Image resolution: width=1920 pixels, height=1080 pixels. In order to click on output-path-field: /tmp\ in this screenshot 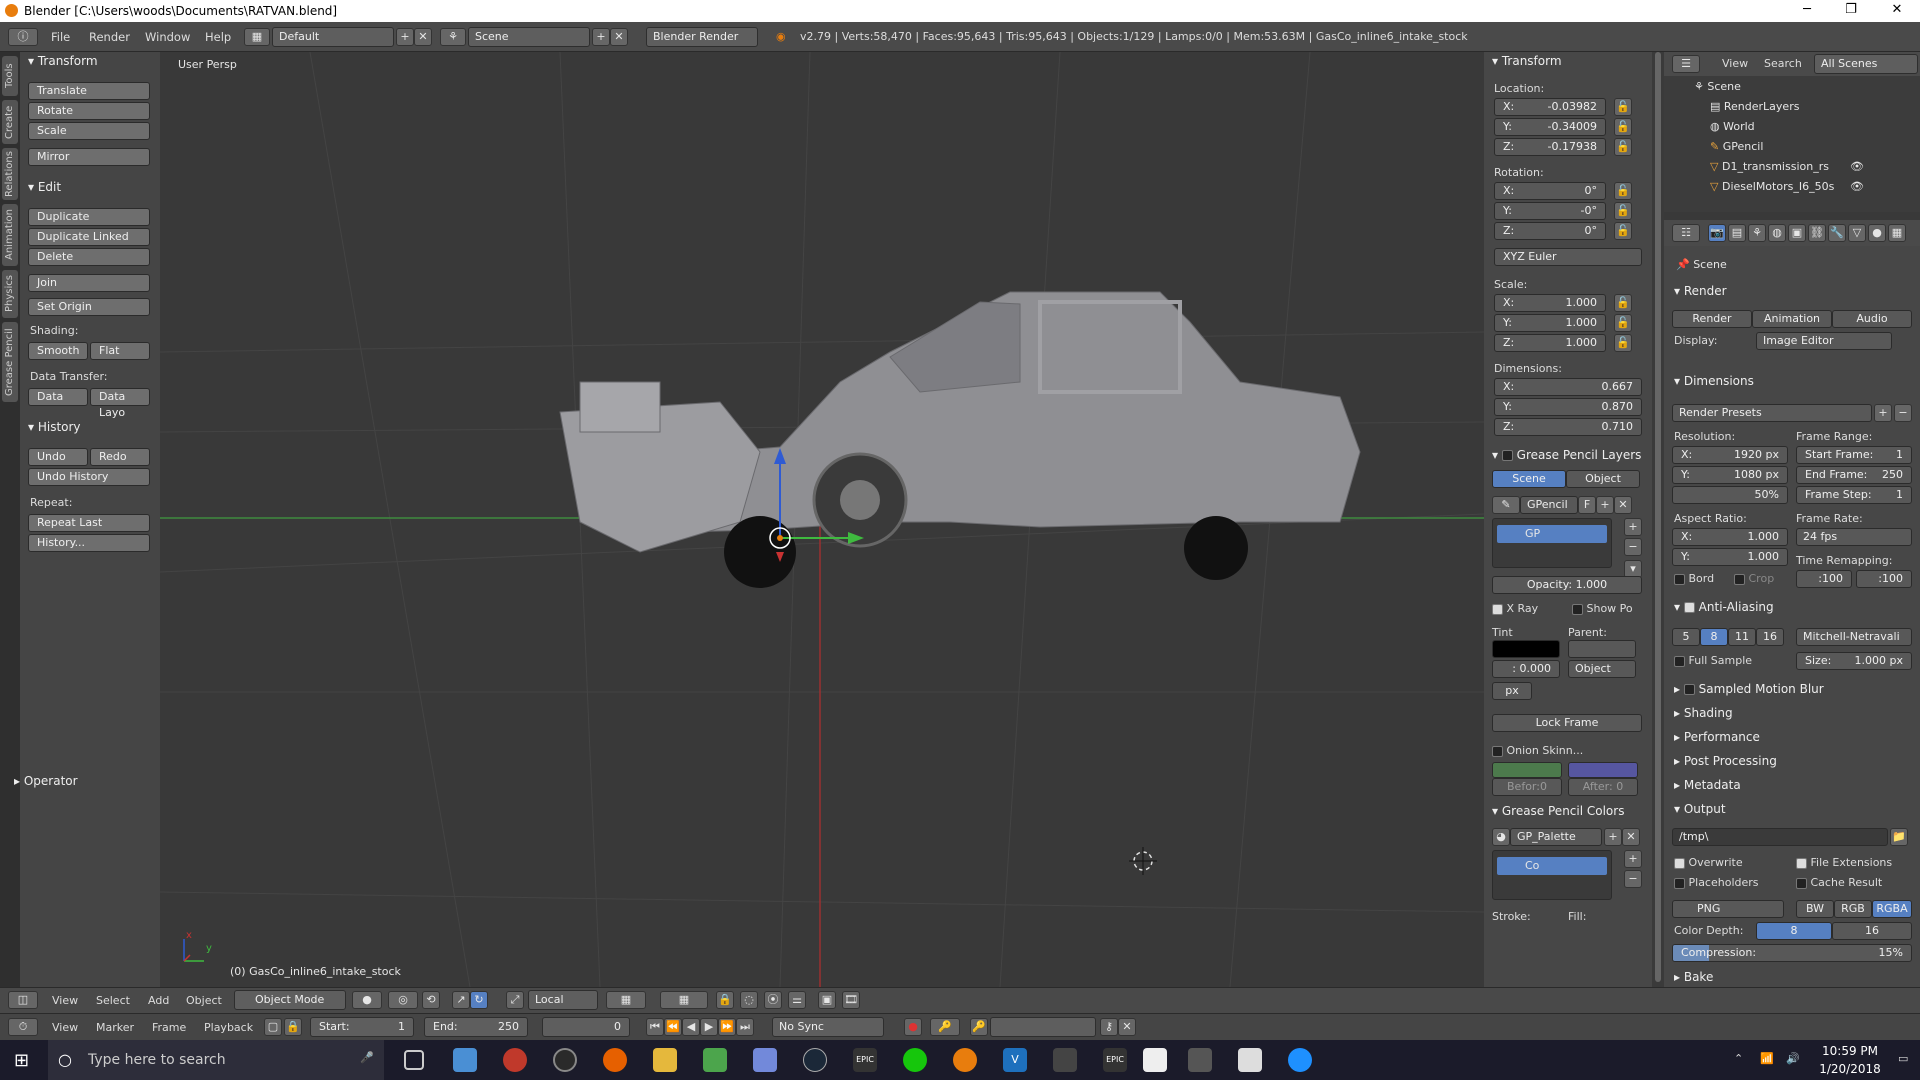, I will do `click(1780, 837)`.